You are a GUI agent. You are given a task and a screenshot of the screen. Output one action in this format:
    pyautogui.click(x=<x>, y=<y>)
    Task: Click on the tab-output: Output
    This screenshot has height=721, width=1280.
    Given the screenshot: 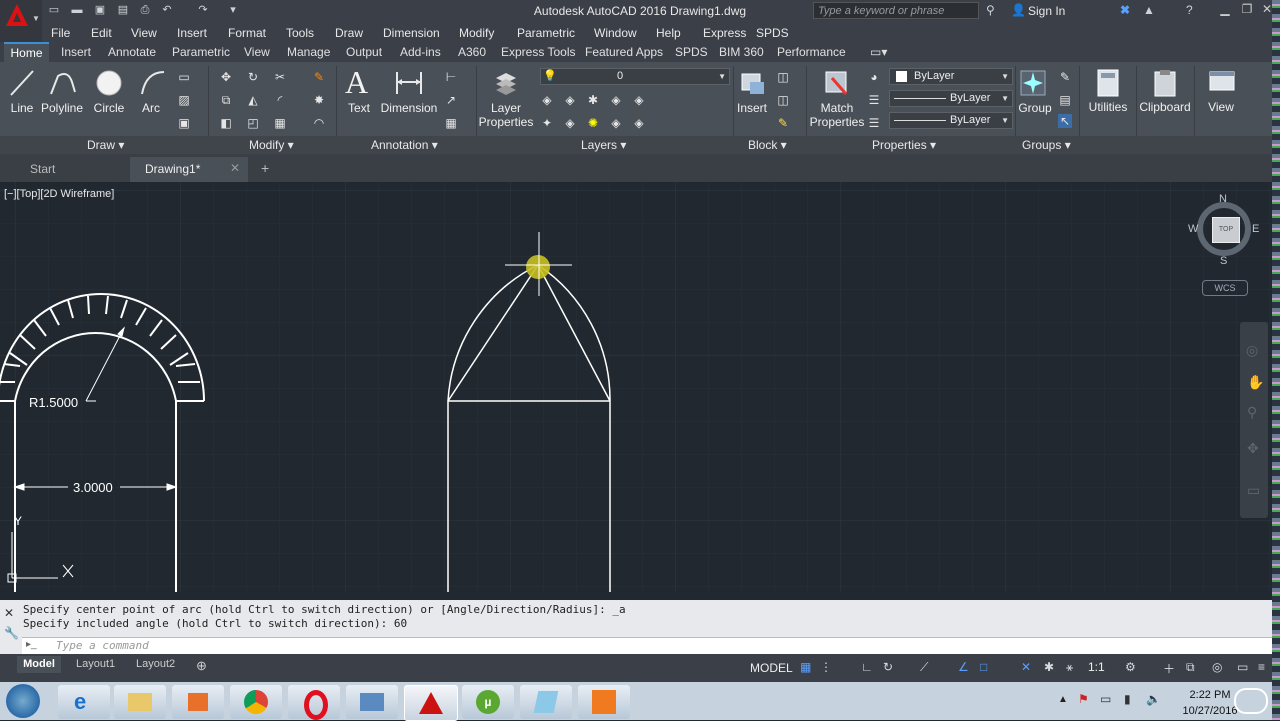 What is the action you would take?
    pyautogui.click(x=364, y=52)
    